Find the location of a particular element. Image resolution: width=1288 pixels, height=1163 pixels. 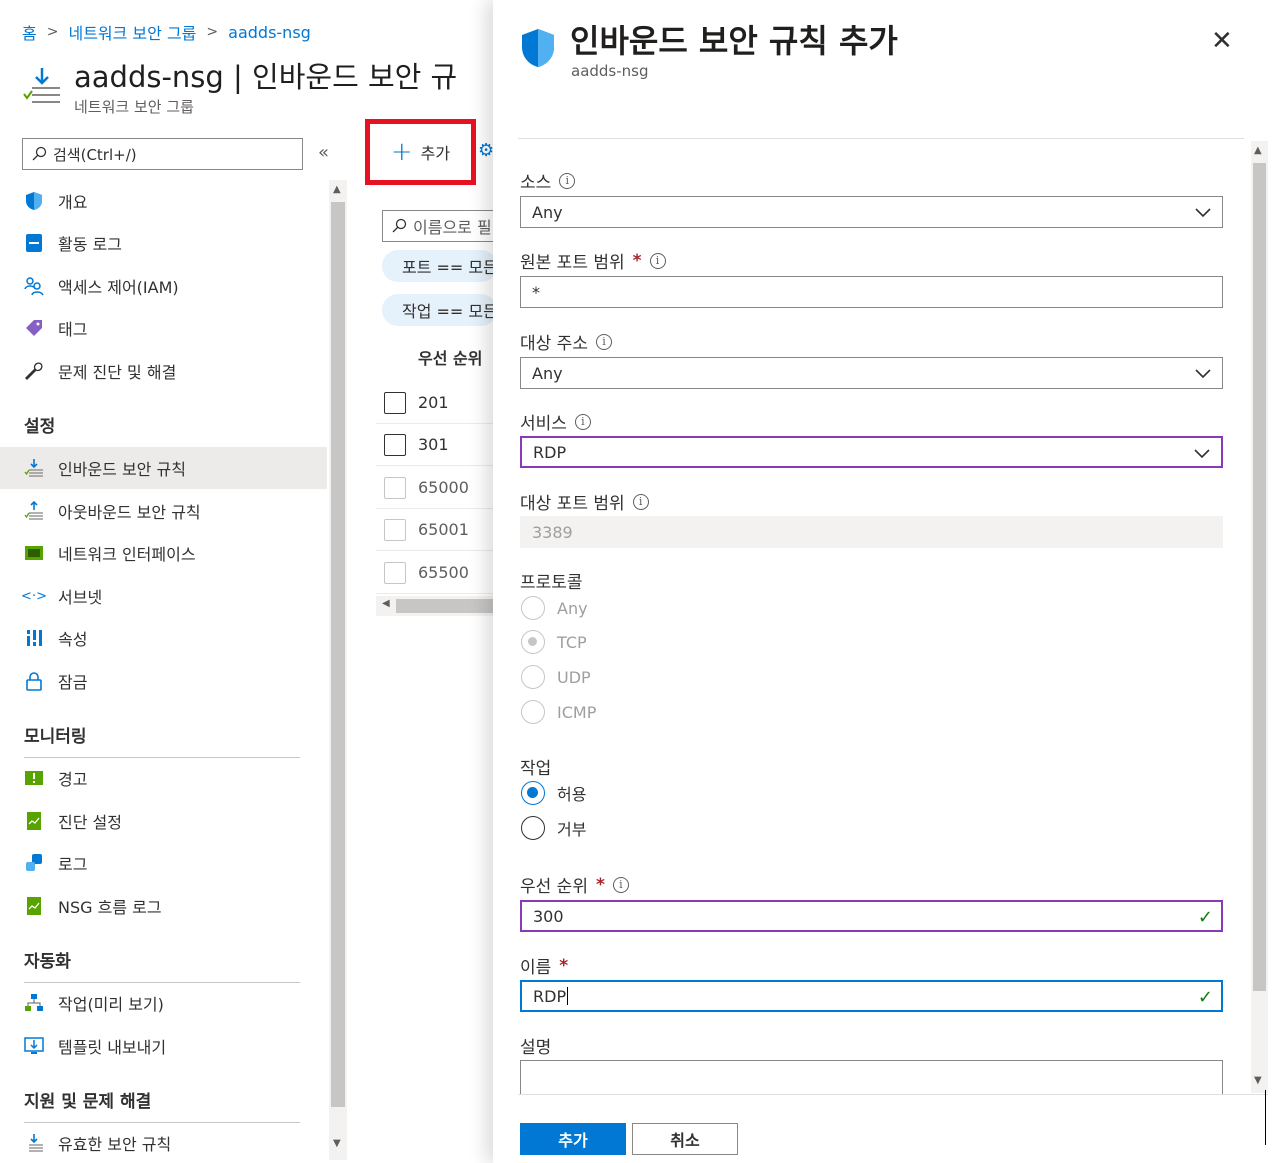

sidebar-item-export-template: 템플릿 내보내기 is located at coordinates (163, 1046).